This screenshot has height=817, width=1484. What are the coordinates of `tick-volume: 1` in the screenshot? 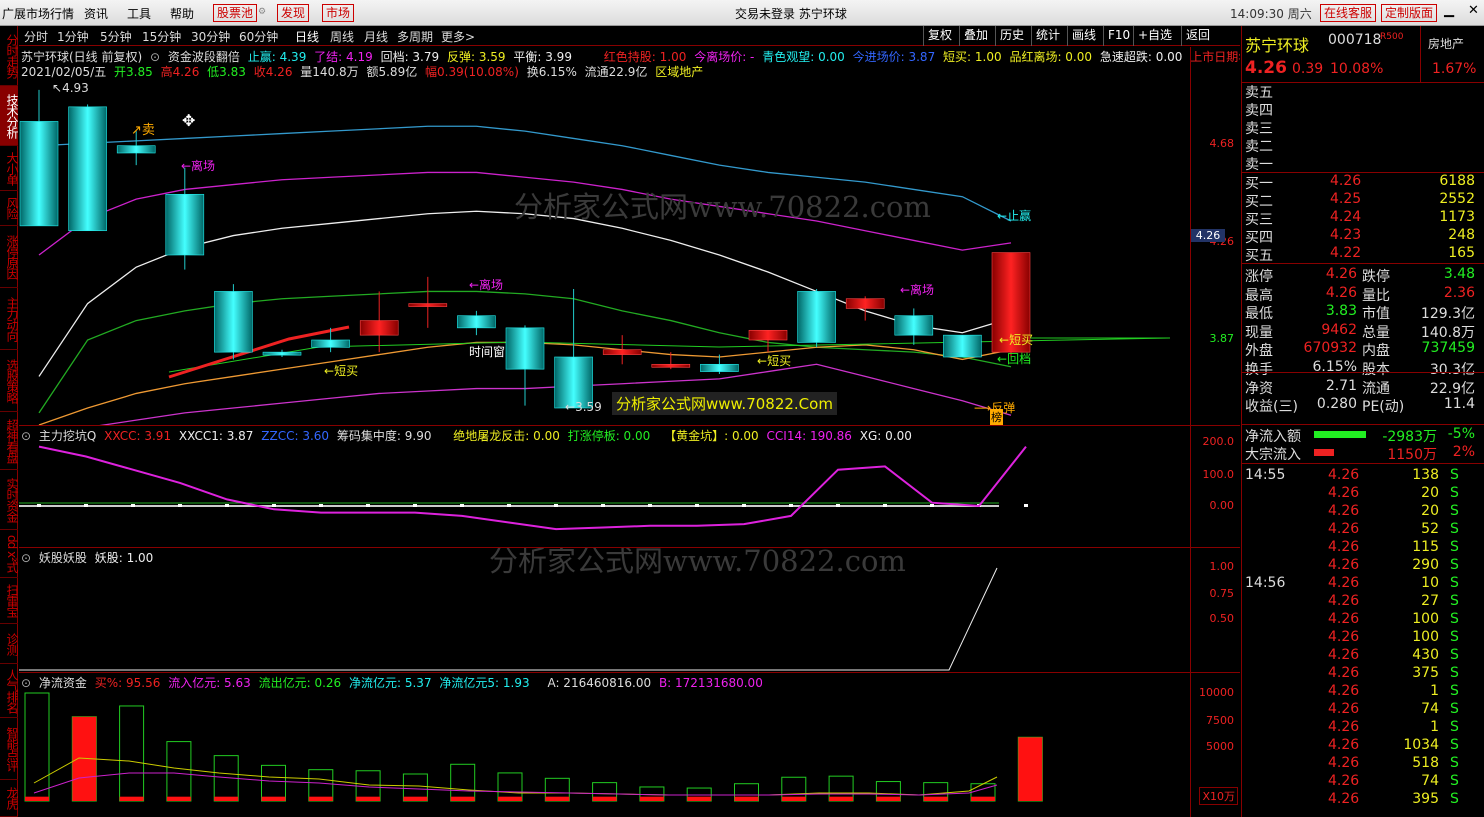 It's located at (1434, 691).